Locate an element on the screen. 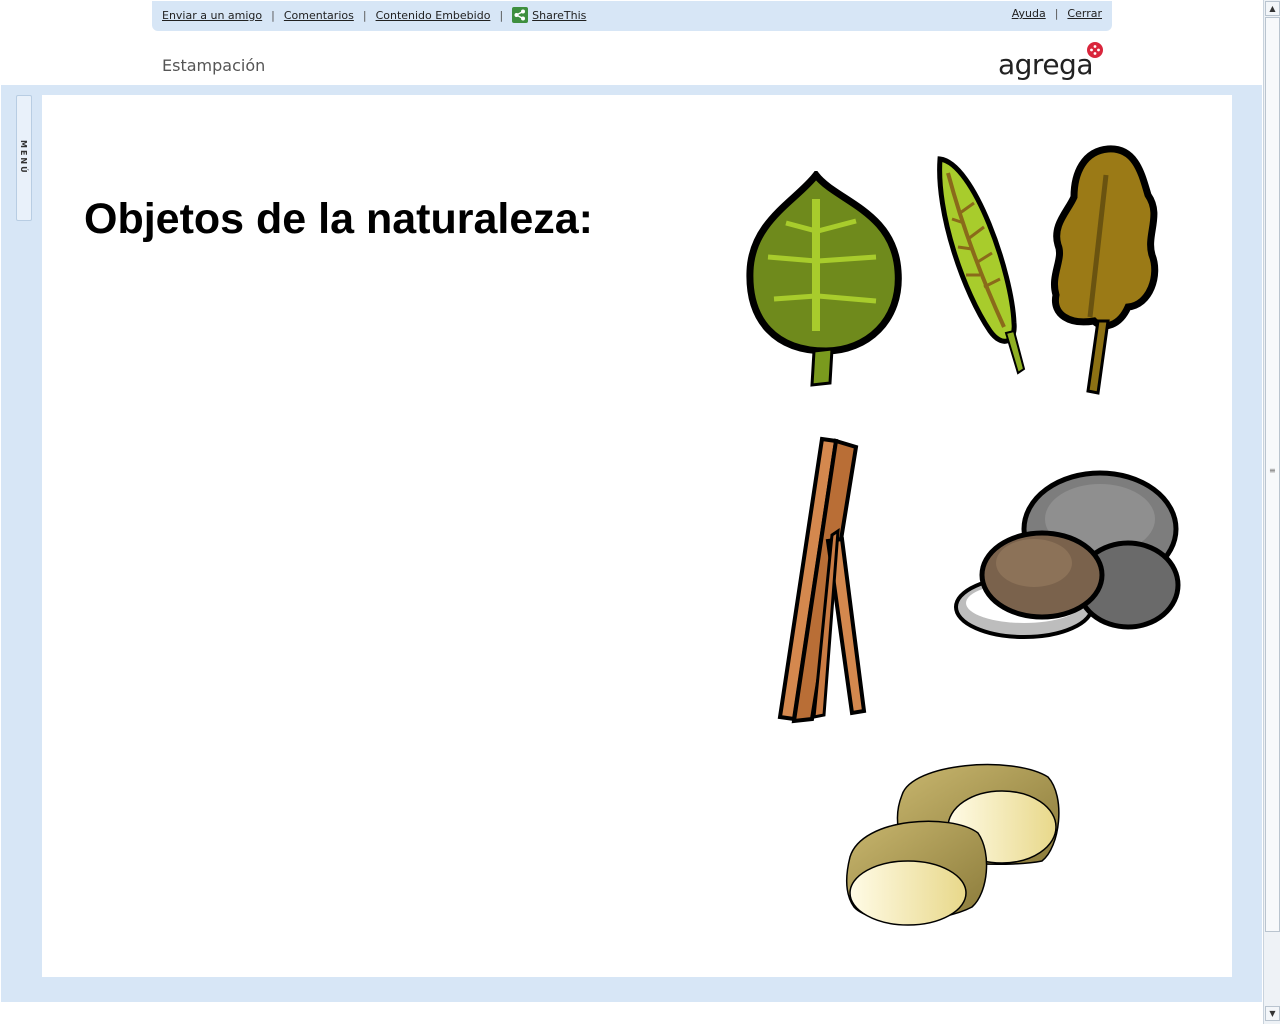 This screenshot has width=1280, height=1024. sharethis-link: ShareThis is located at coordinates (559, 15).